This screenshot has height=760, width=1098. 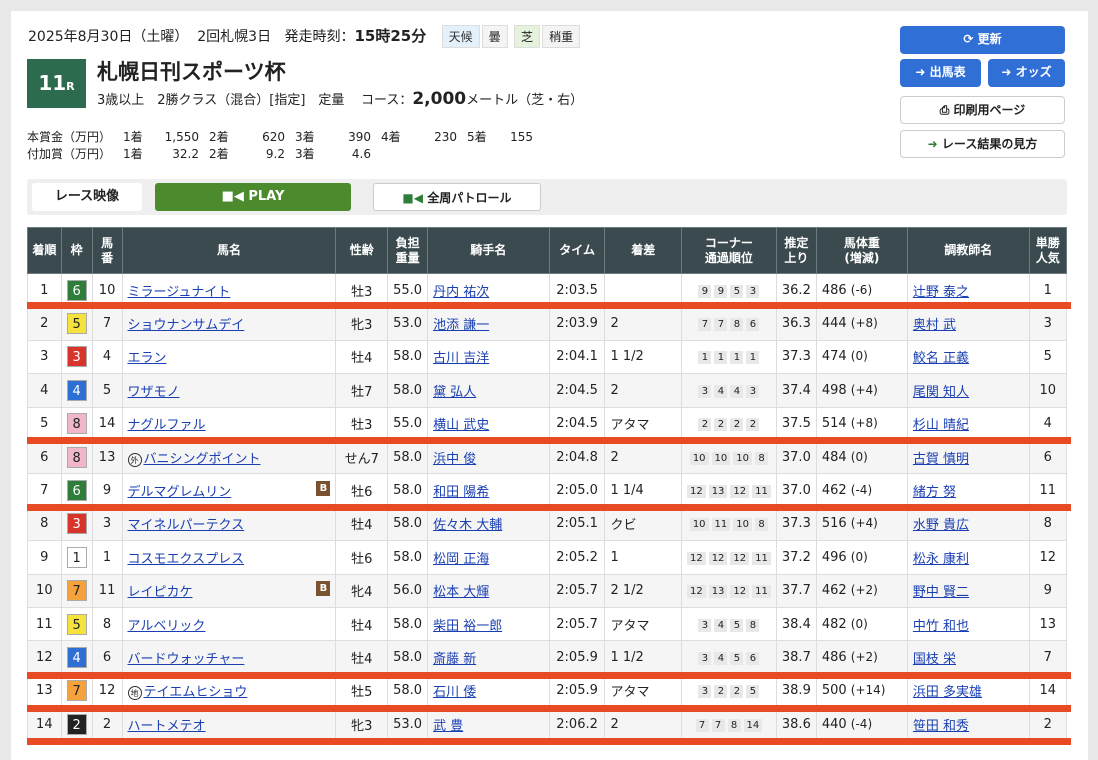 What do you see at coordinates (968, 250) in the screenshot?
I see `column-header: 調教師名` at bounding box center [968, 250].